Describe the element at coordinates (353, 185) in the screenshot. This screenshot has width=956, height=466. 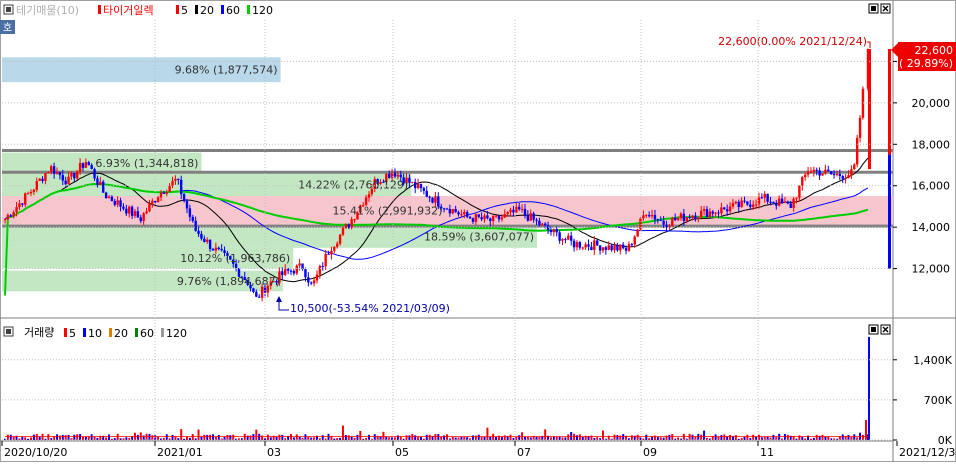
I see `volume-profile-label: 14.22% (2,760,129)` at that location.